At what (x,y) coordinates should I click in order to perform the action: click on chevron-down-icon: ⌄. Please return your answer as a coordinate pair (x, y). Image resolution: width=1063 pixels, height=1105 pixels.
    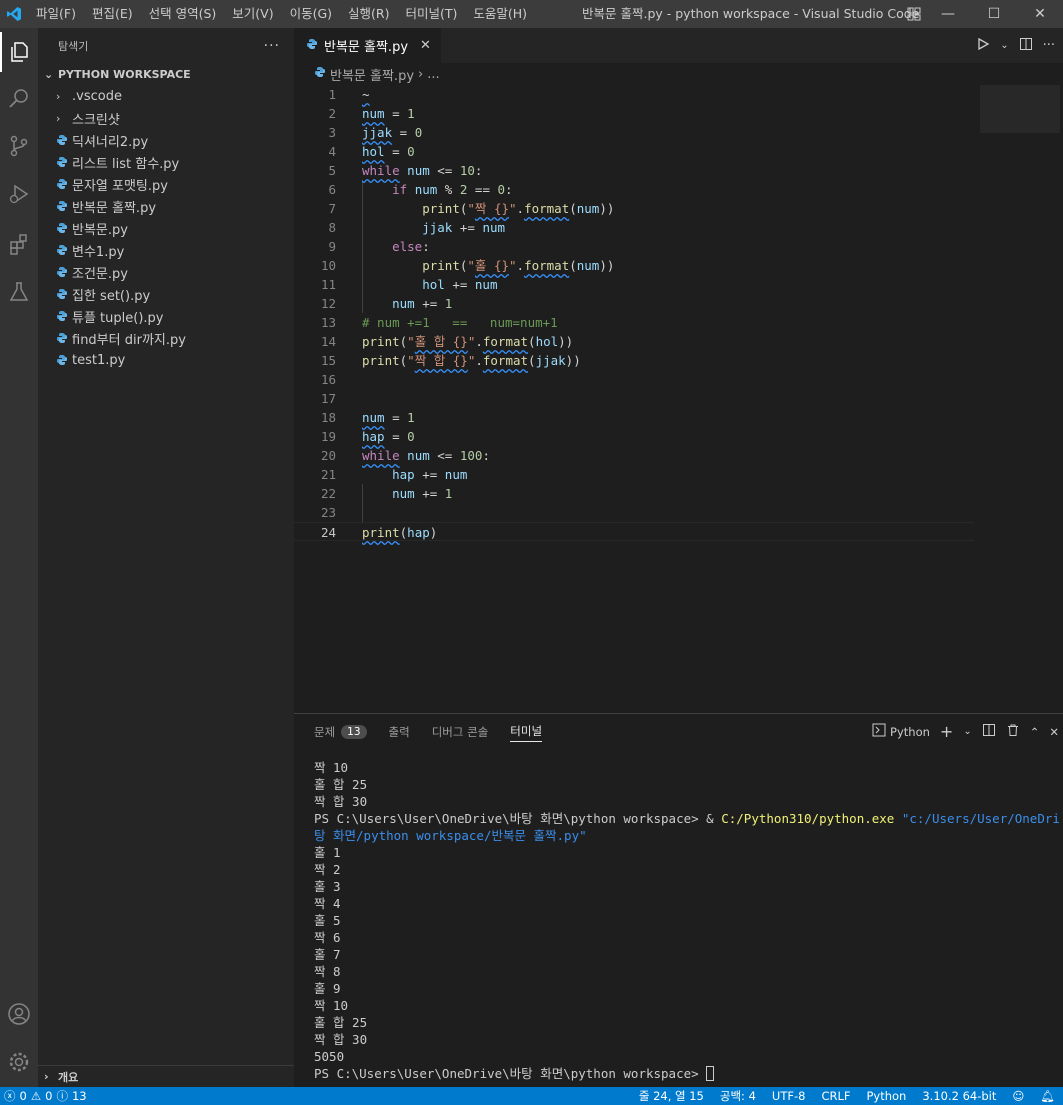
    Looking at the image, I should click on (967, 731).